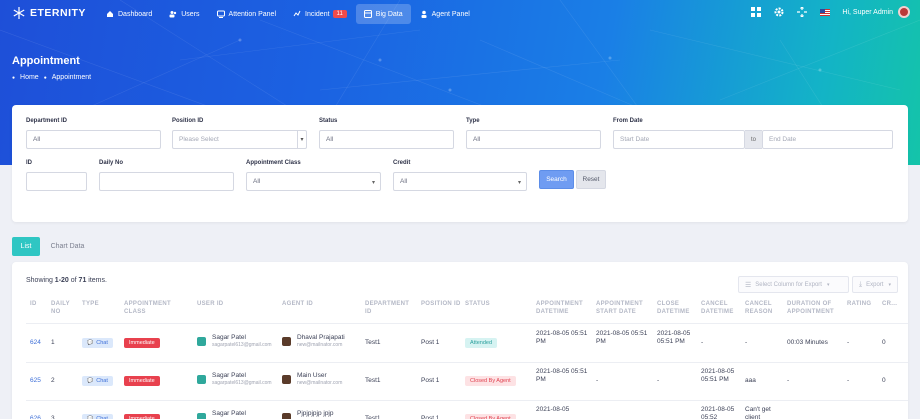  I want to click on brand-name: ETERNITY, so click(58, 13).